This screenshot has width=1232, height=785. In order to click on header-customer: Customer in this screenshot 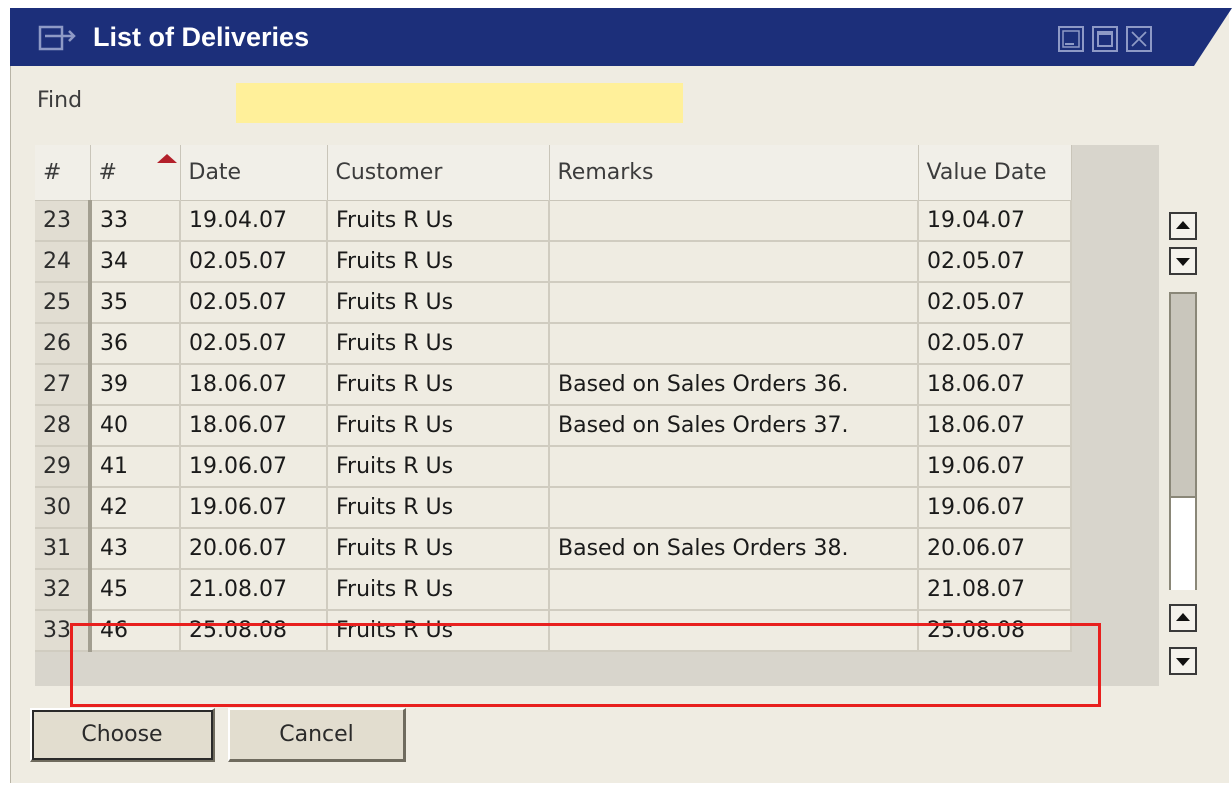, I will do `click(438, 173)`.